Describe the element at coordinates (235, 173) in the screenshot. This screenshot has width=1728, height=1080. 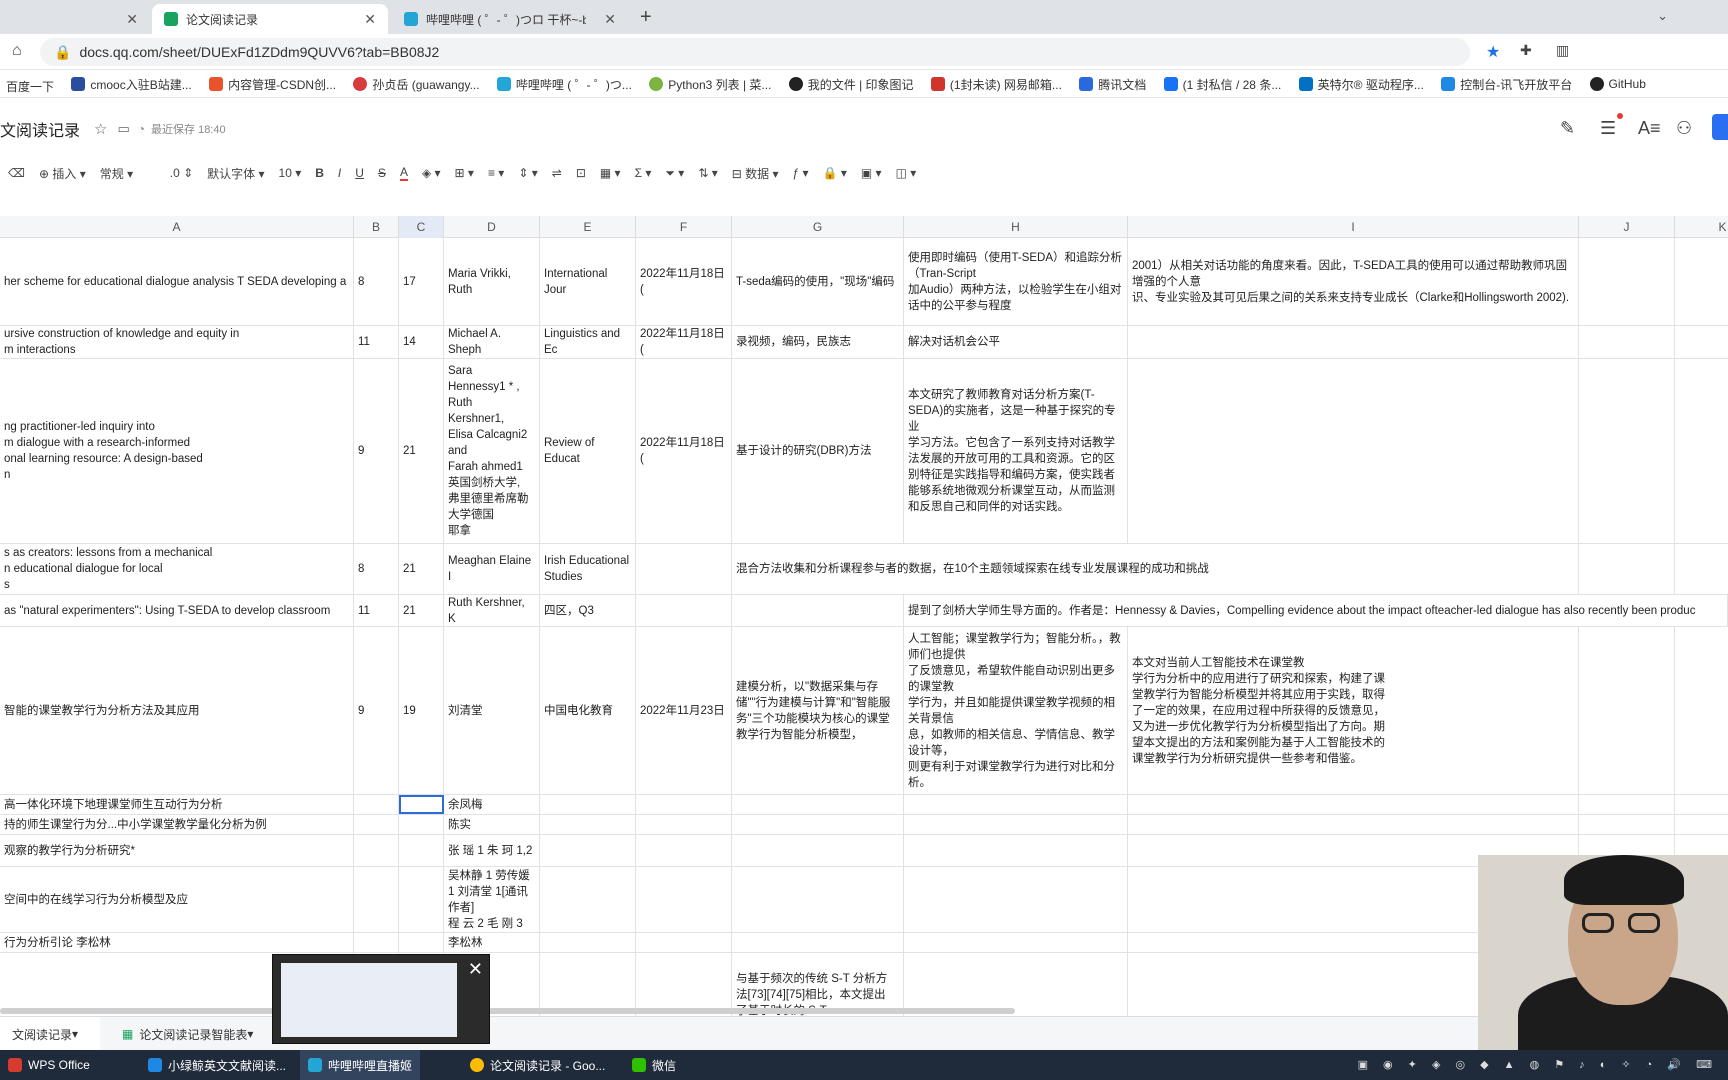
I see `font-select: 默认字体 ▾` at that location.